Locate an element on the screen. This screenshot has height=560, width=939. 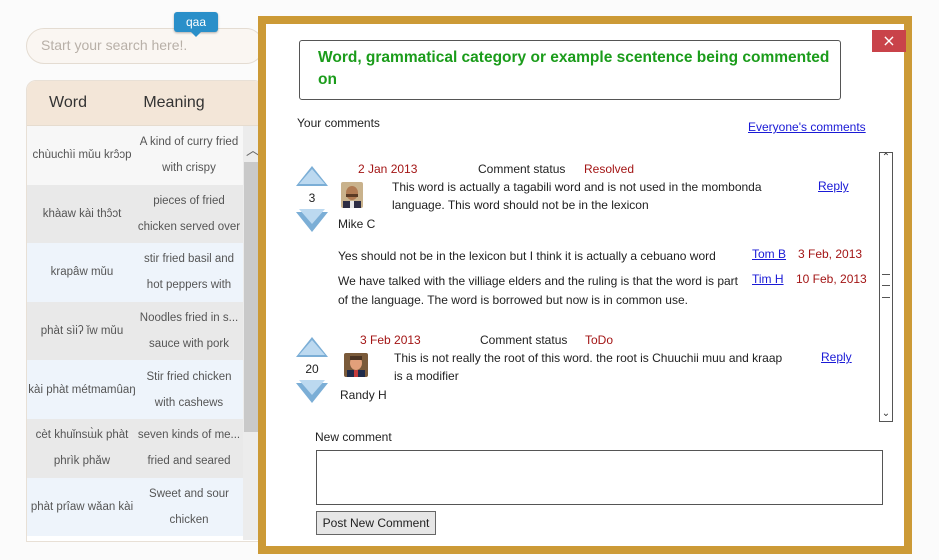
word-cell: chùuchìi mǔu krɔ̂ɔp is located at coordinates (82, 155).